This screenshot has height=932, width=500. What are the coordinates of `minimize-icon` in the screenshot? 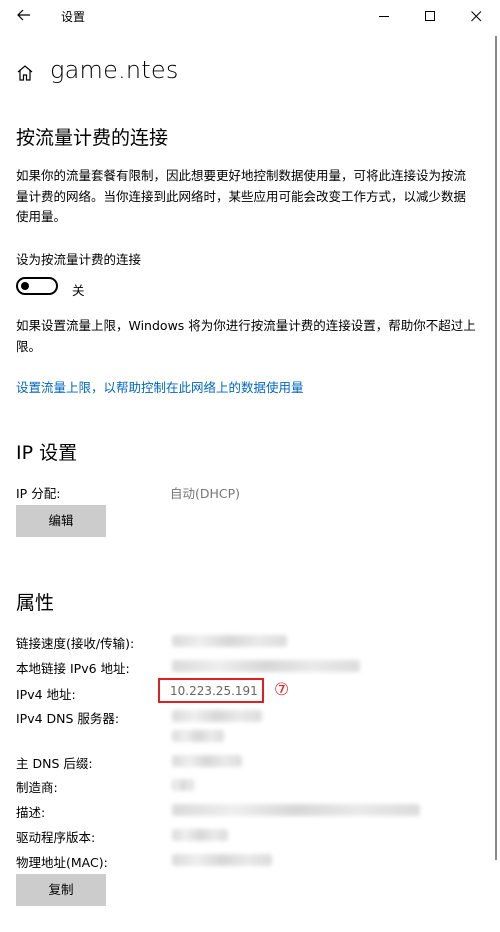 It's located at (384, 16).